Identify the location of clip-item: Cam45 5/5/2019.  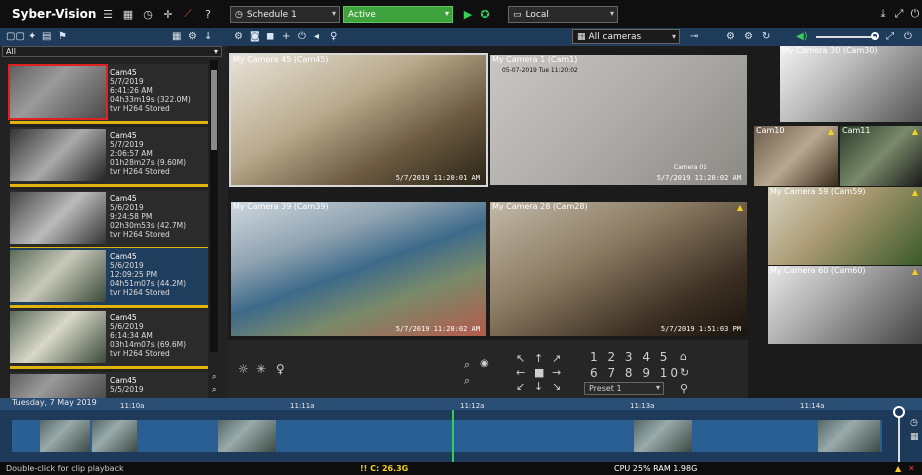
(109, 385).